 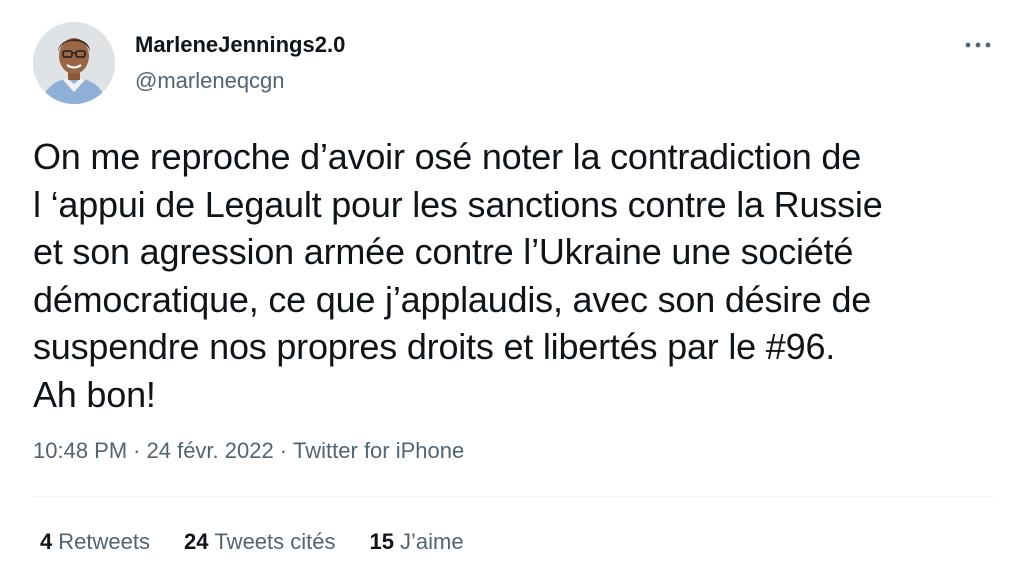 I want to click on likes-label: J’aime, so click(x=431, y=541).